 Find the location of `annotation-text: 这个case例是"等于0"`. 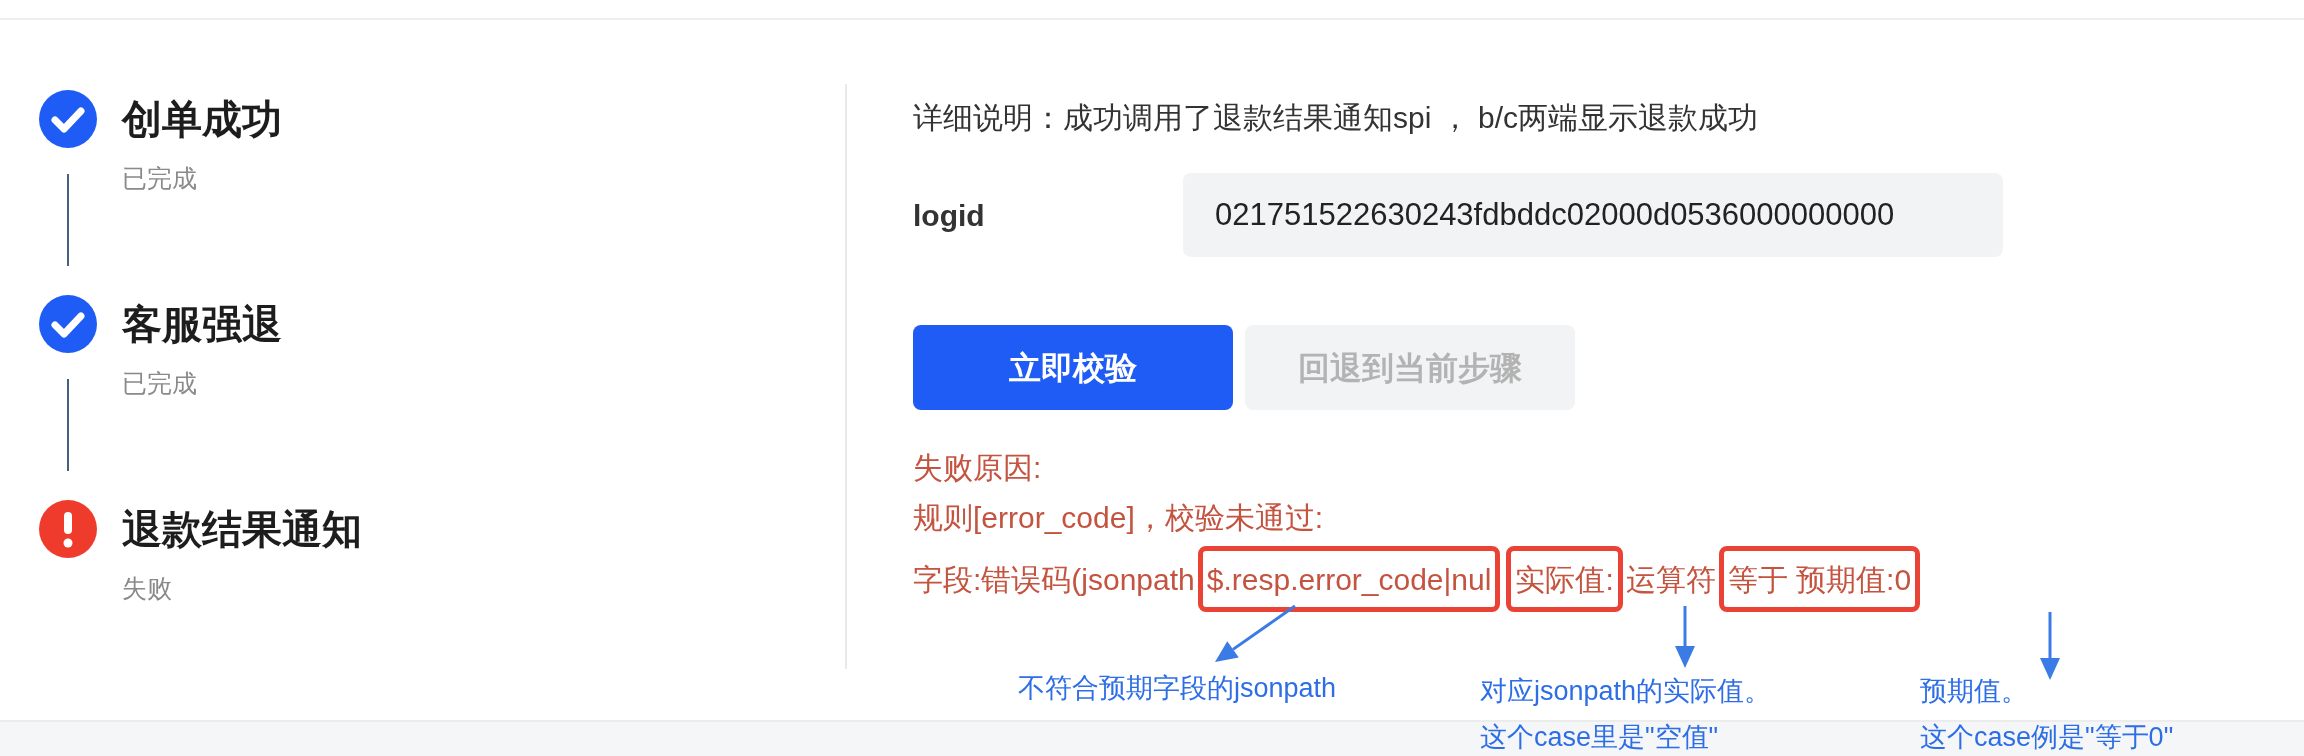

annotation-text: 这个case例是"等于0" is located at coordinates (2047, 737).